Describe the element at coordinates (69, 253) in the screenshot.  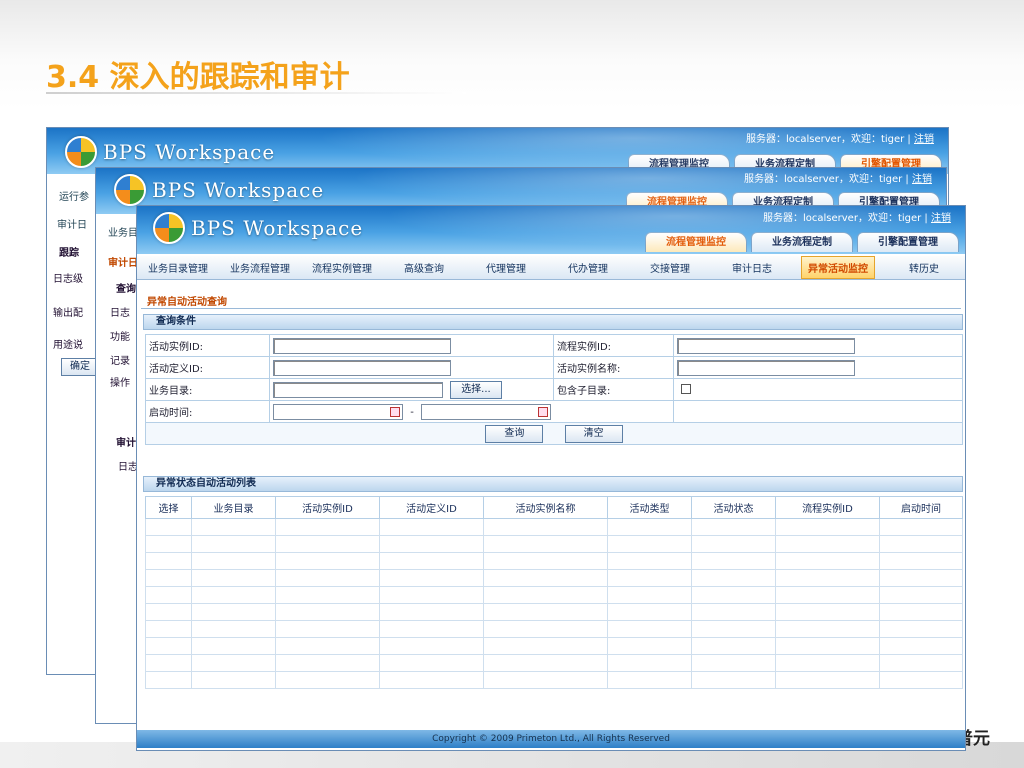
I see `row-label: 跟踪` at that location.